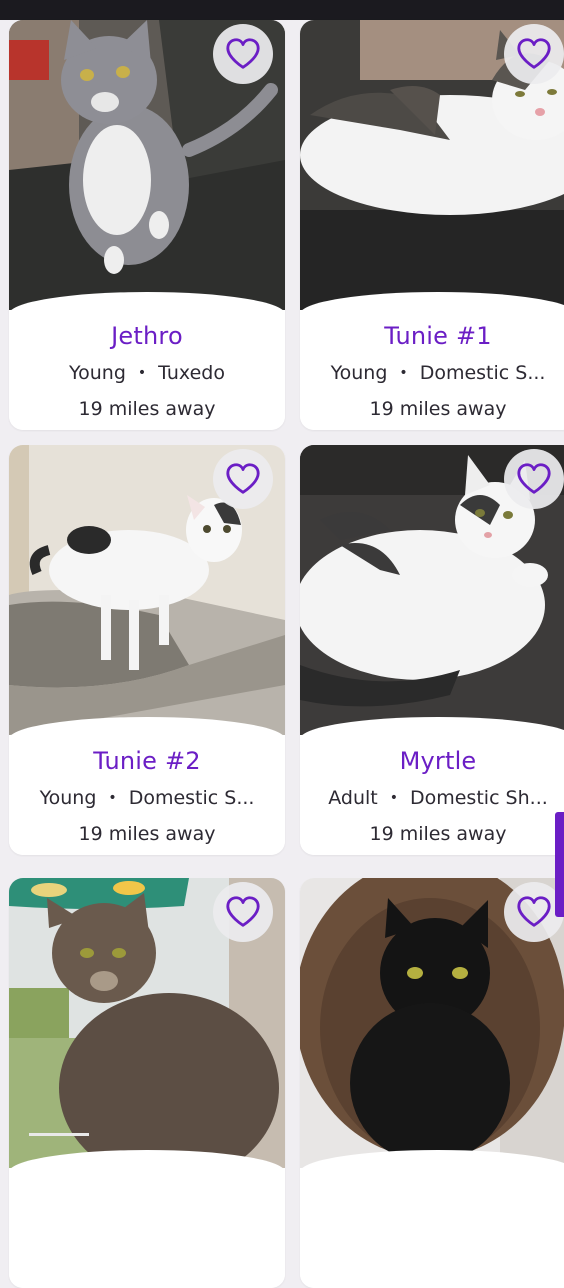 Image resolution: width=564 pixels, height=1288 pixels. Describe the element at coordinates (282, 10) in the screenshot. I see `status-bar` at that location.